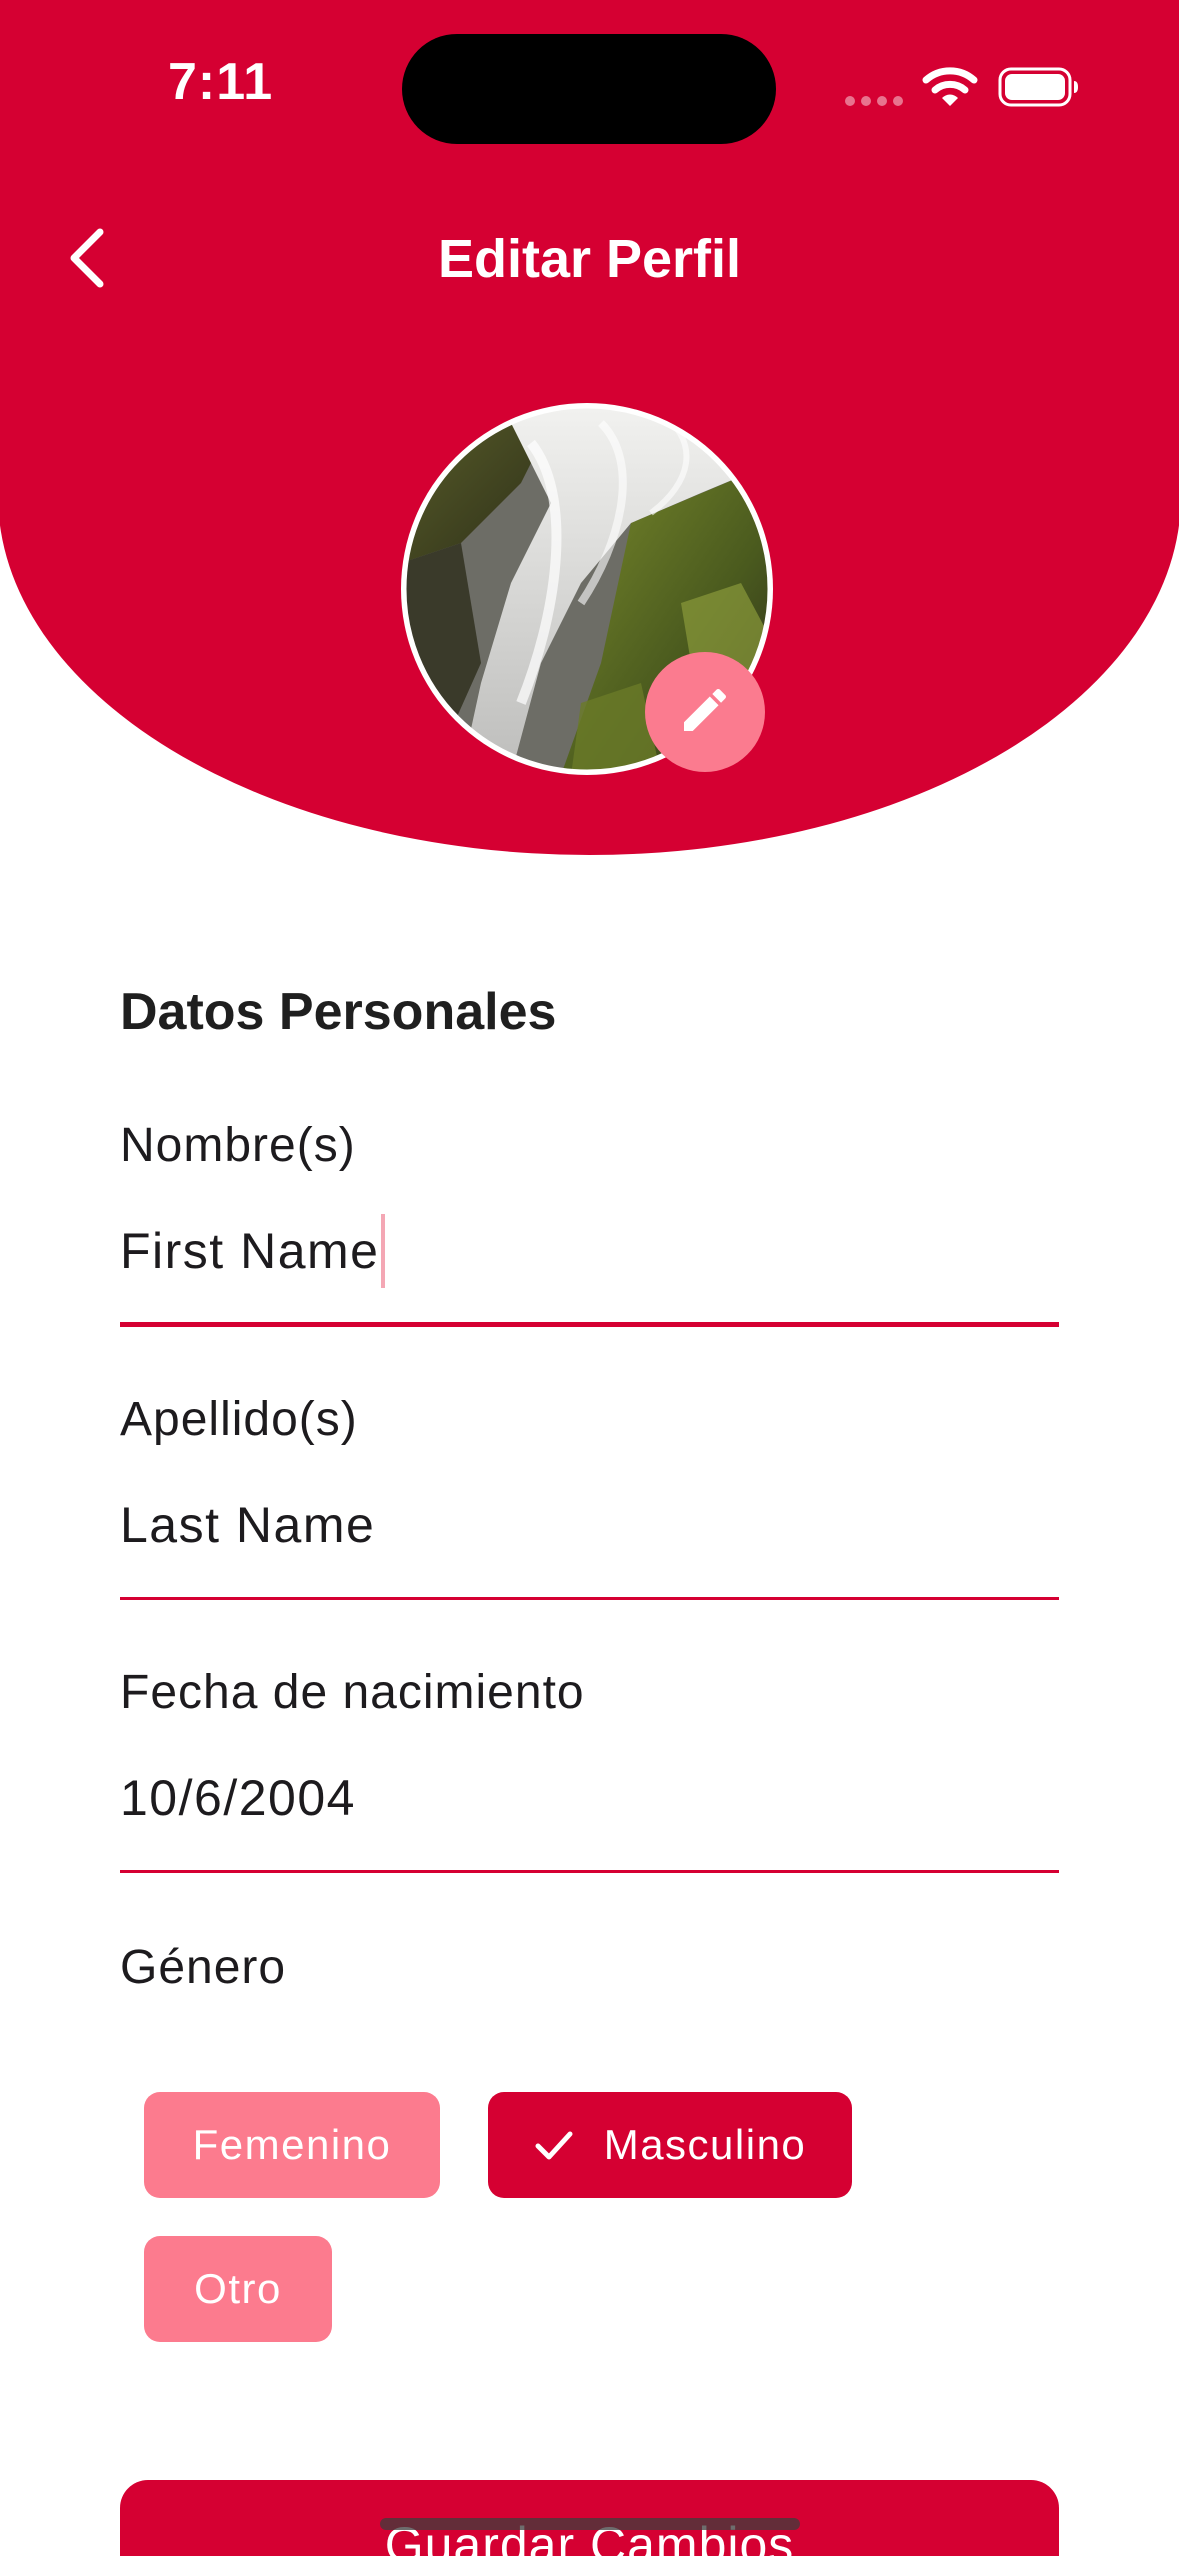 Image resolution: width=1179 pixels, height=2556 pixels. I want to click on check-icon, so click(554, 2145).